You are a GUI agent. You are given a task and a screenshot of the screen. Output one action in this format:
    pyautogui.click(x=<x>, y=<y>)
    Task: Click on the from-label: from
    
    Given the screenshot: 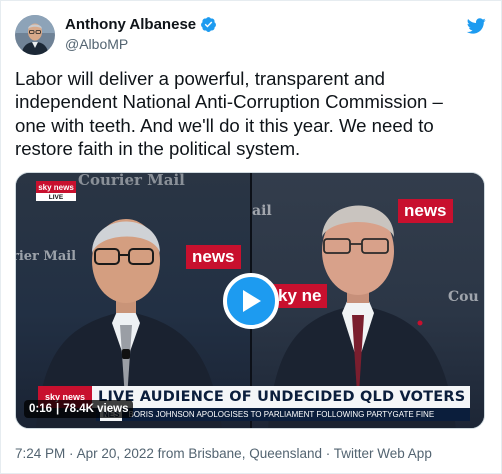 What is the action you would take?
    pyautogui.click(x=171, y=453)
    